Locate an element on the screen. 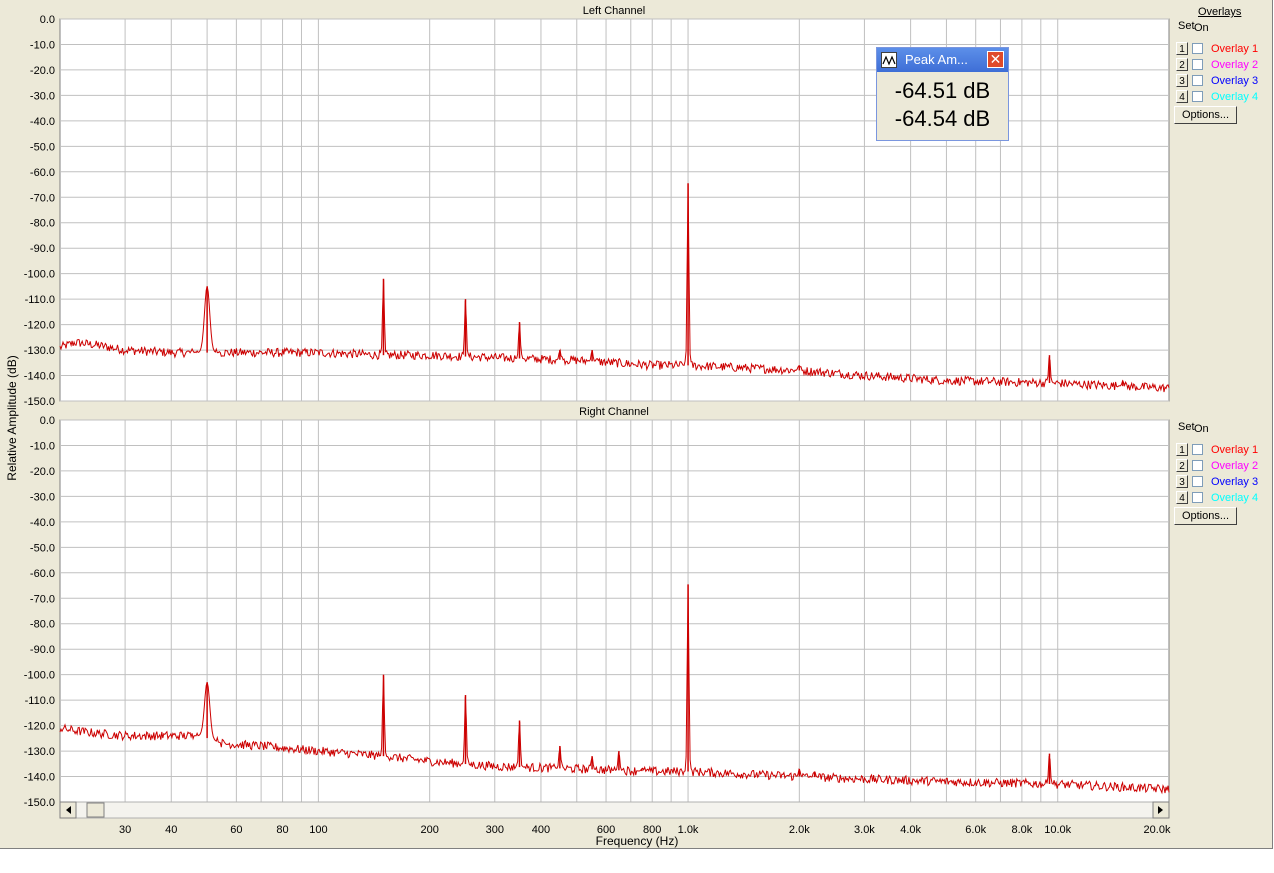 The height and width of the screenshot is (873, 1274). on-header-2: On is located at coordinates (1201, 429).